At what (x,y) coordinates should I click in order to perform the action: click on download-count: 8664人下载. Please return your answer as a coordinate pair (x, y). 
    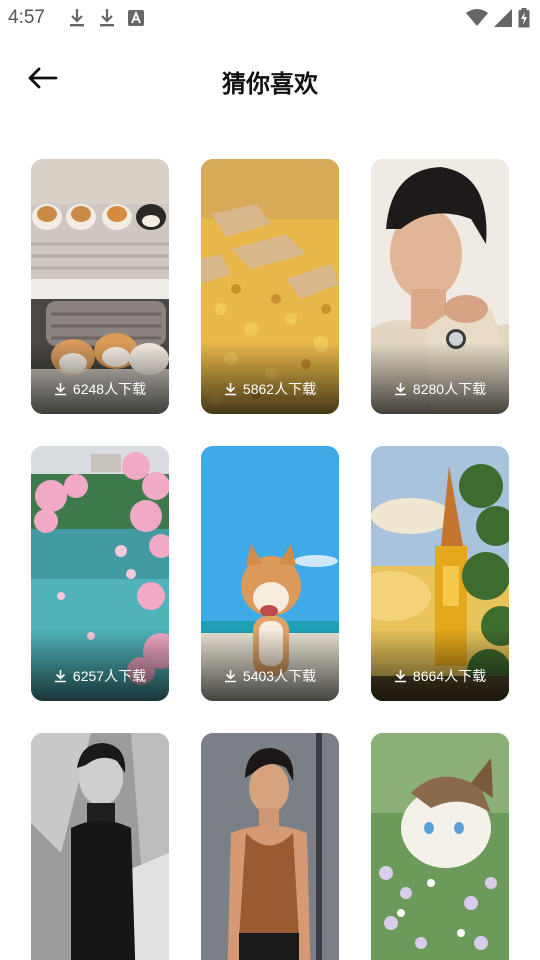
    Looking at the image, I should click on (440, 676).